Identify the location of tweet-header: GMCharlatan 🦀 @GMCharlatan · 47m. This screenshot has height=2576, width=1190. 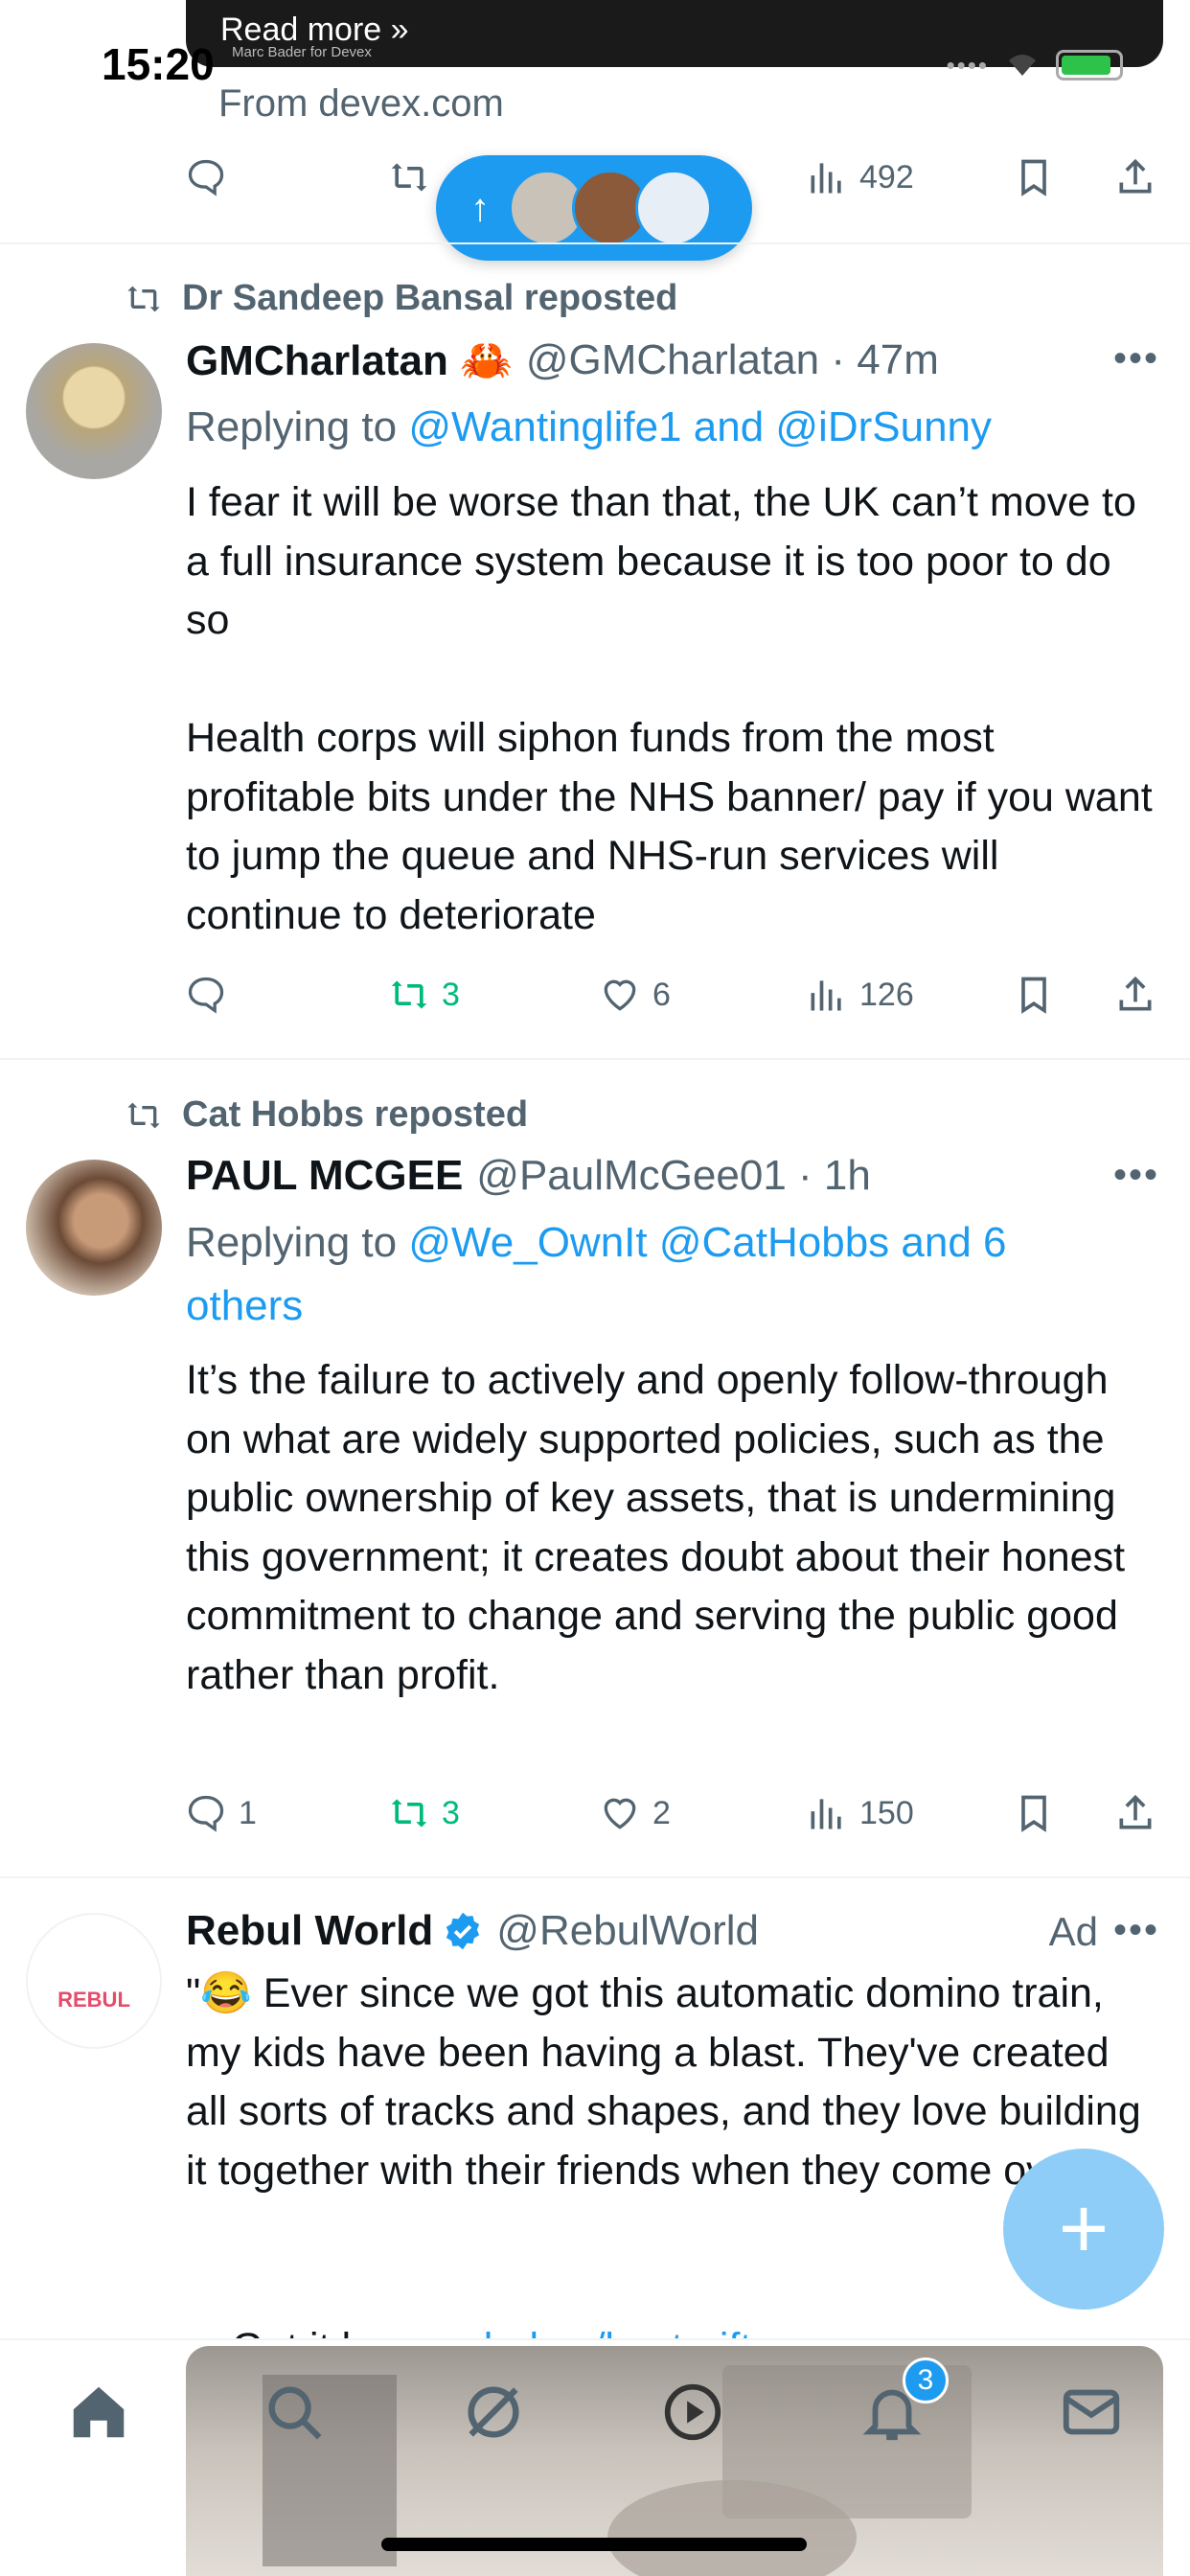
(562, 360).